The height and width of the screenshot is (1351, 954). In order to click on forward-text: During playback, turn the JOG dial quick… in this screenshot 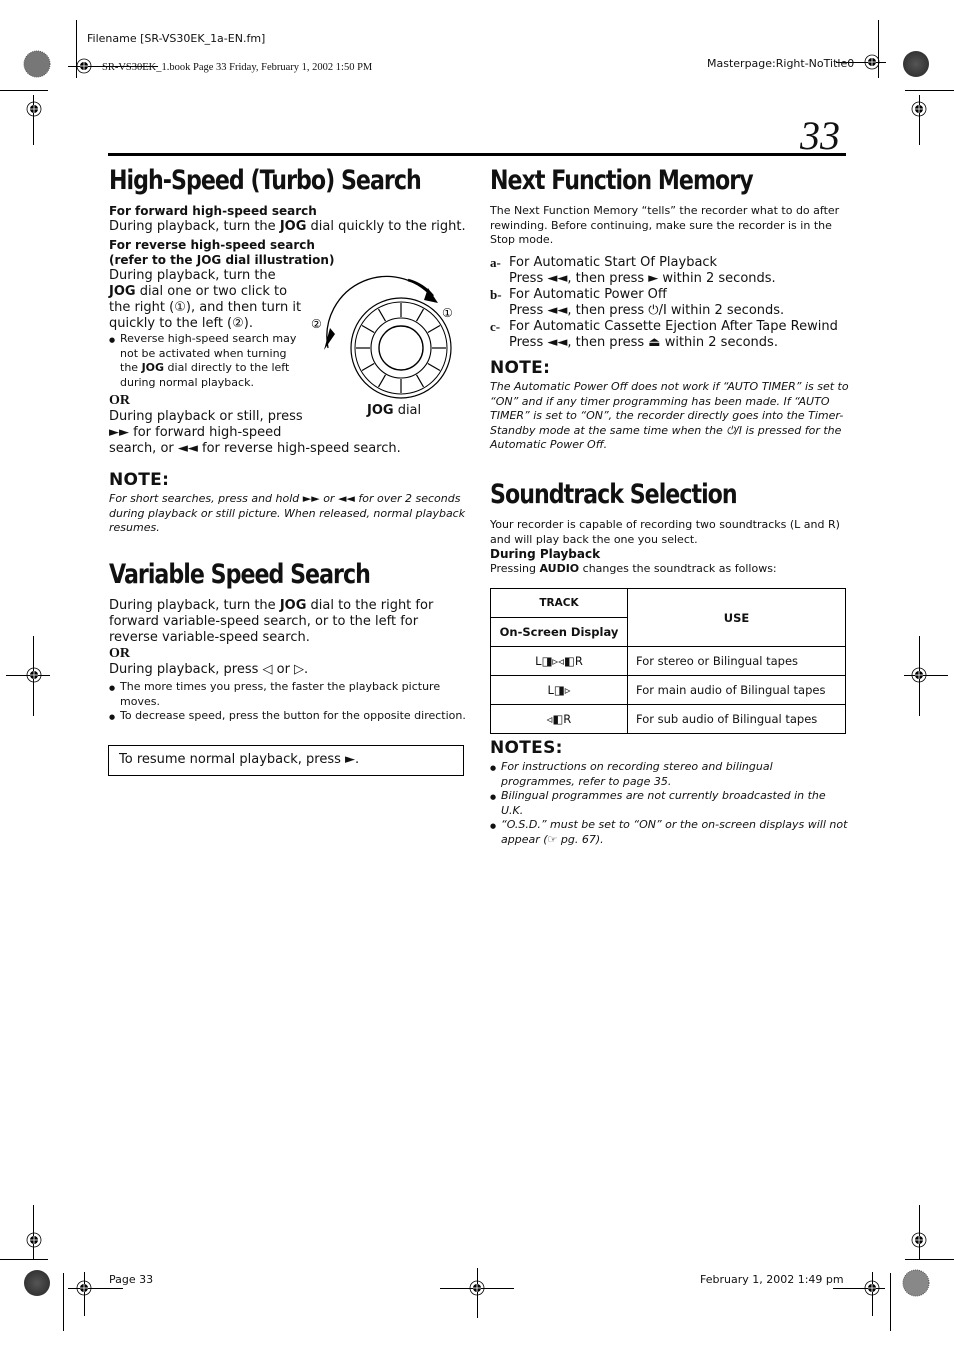, I will do `click(287, 226)`.